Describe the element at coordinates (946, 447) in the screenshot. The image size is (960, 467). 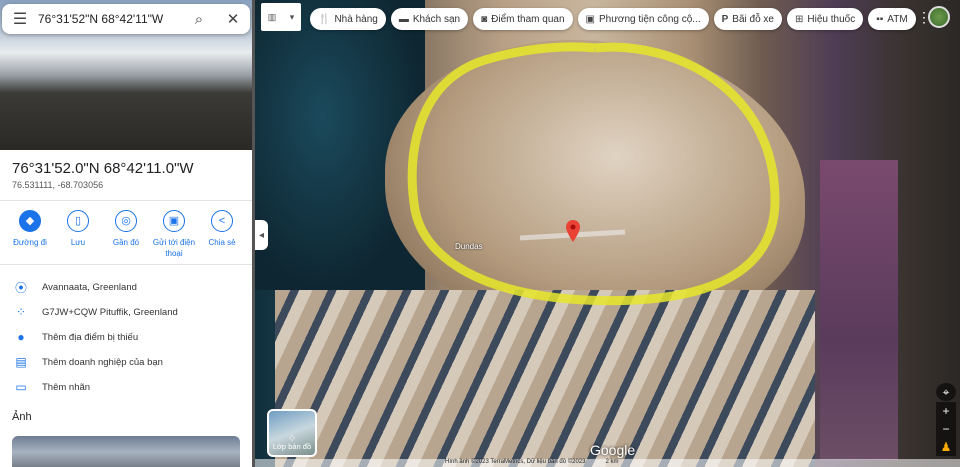
I see `pegman-icon: ♟` at that location.